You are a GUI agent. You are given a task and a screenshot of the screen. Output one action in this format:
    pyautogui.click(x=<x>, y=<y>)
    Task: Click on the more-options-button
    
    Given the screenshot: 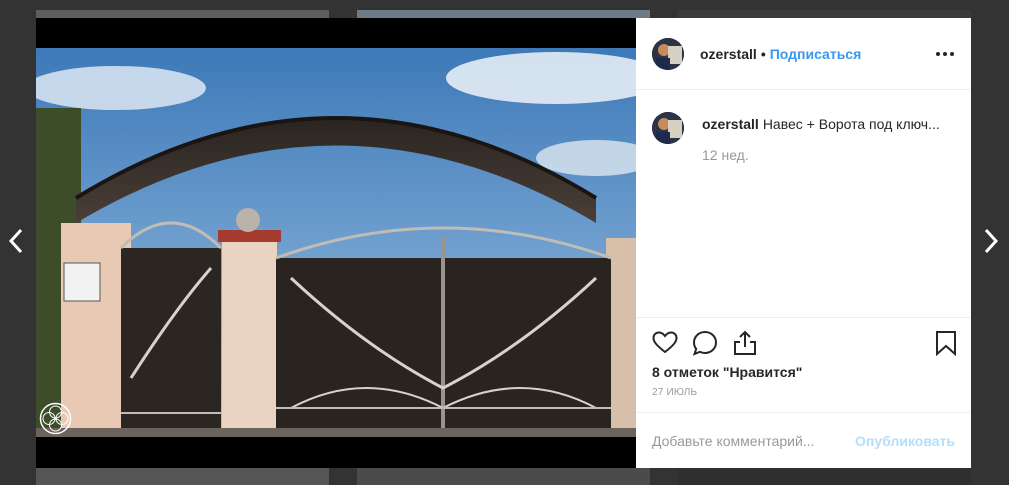 What is the action you would take?
    pyautogui.click(x=945, y=54)
    